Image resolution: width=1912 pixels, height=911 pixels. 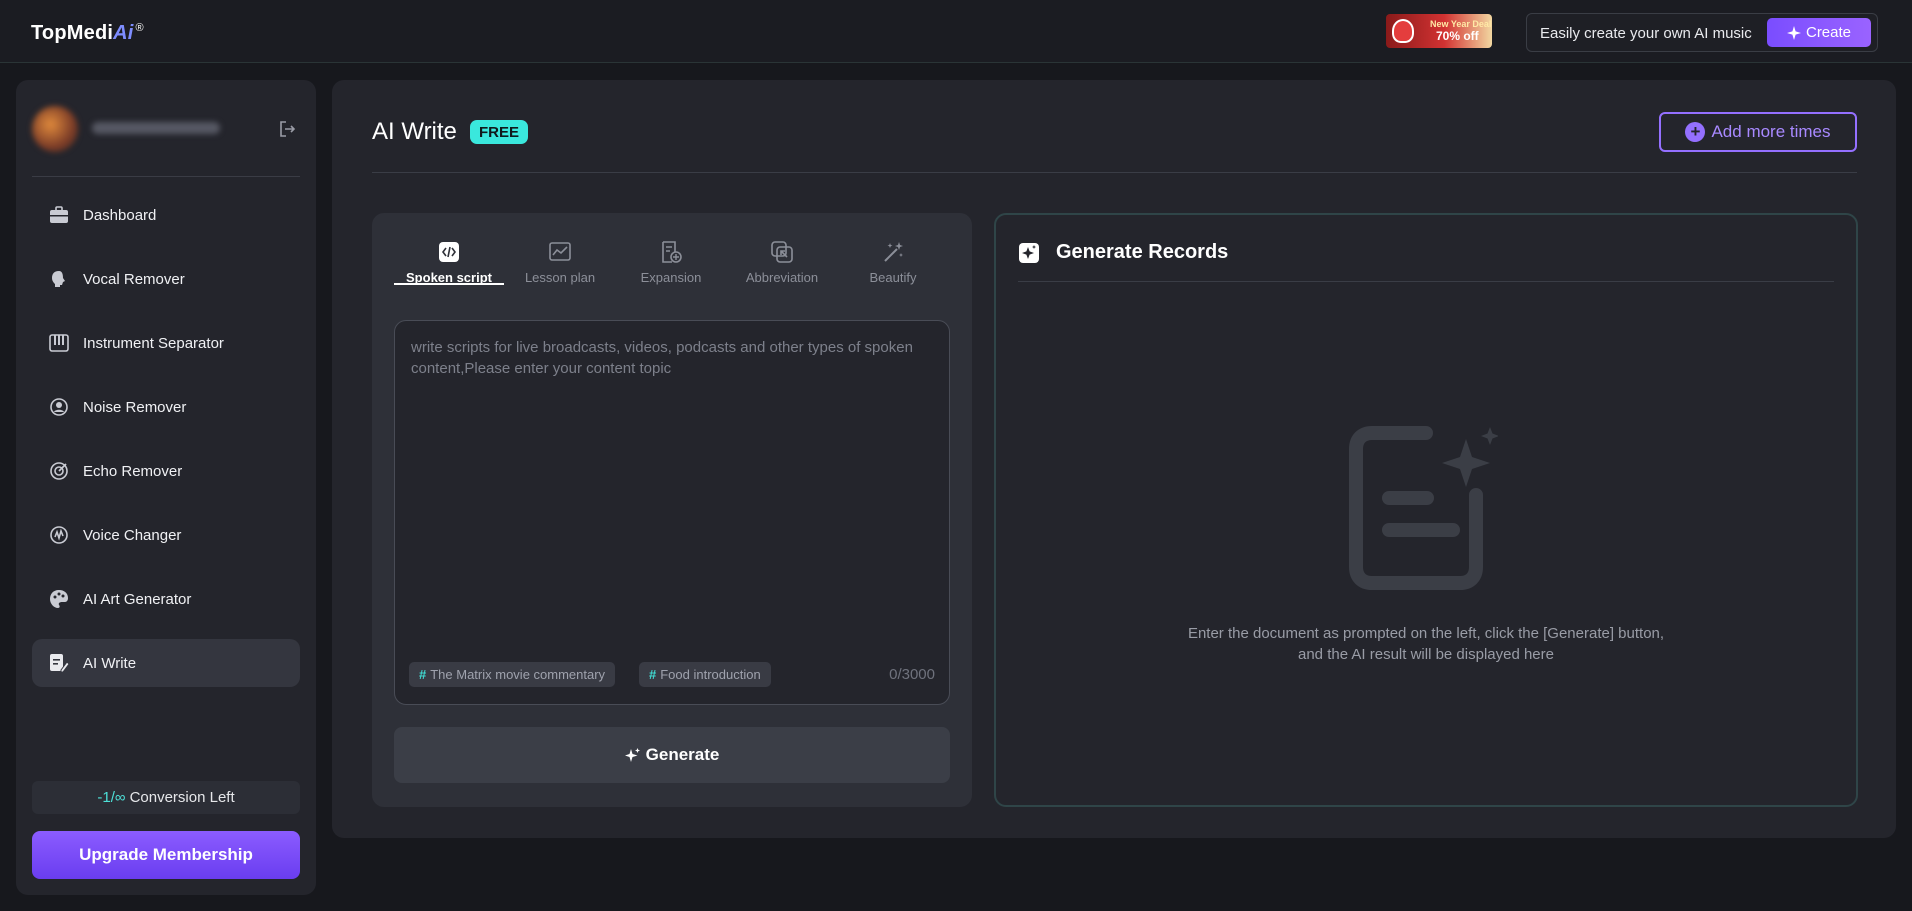 What do you see at coordinates (153, 343) in the screenshot?
I see `sidebar-item-label: Instrument Separator` at bounding box center [153, 343].